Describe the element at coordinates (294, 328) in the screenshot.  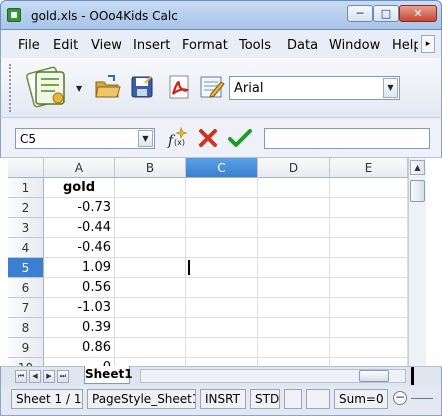
I see `cell-d8` at that location.